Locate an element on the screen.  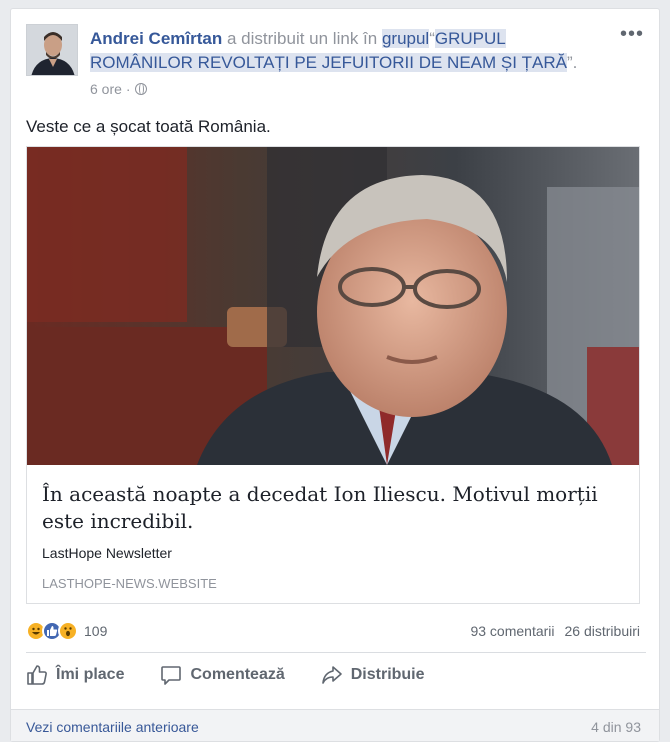
group-link-word: grupul is located at coordinates (405, 38).